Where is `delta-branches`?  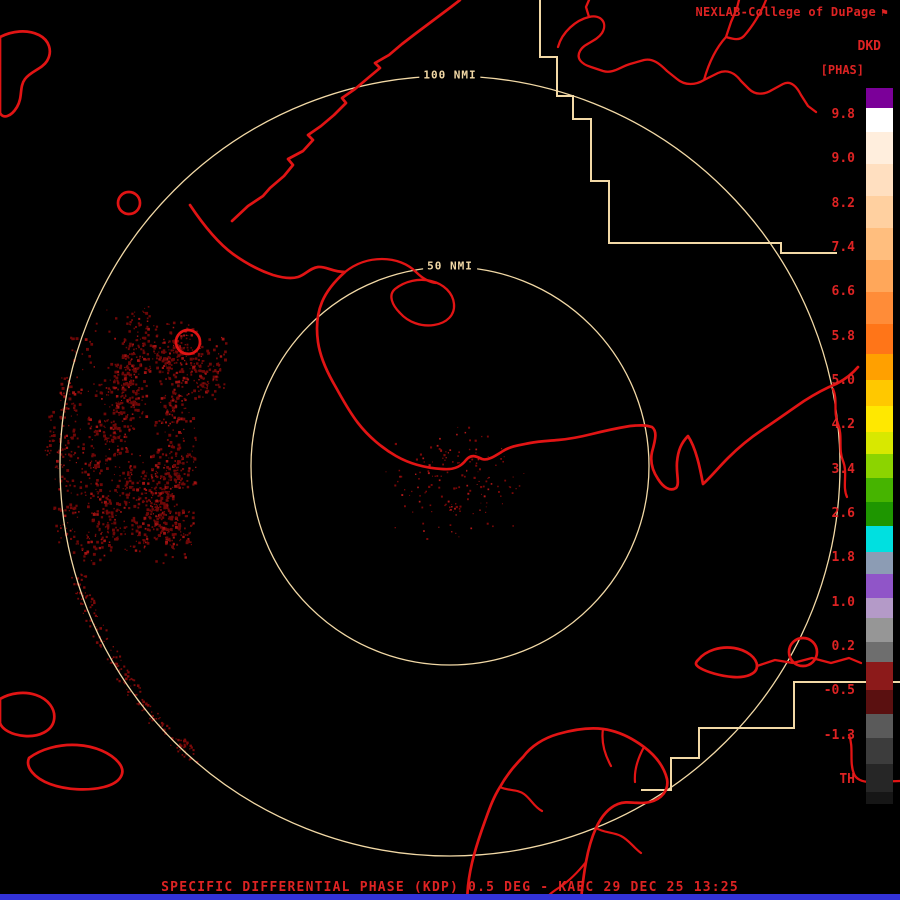
delta-branches is located at coordinates (572, 813).